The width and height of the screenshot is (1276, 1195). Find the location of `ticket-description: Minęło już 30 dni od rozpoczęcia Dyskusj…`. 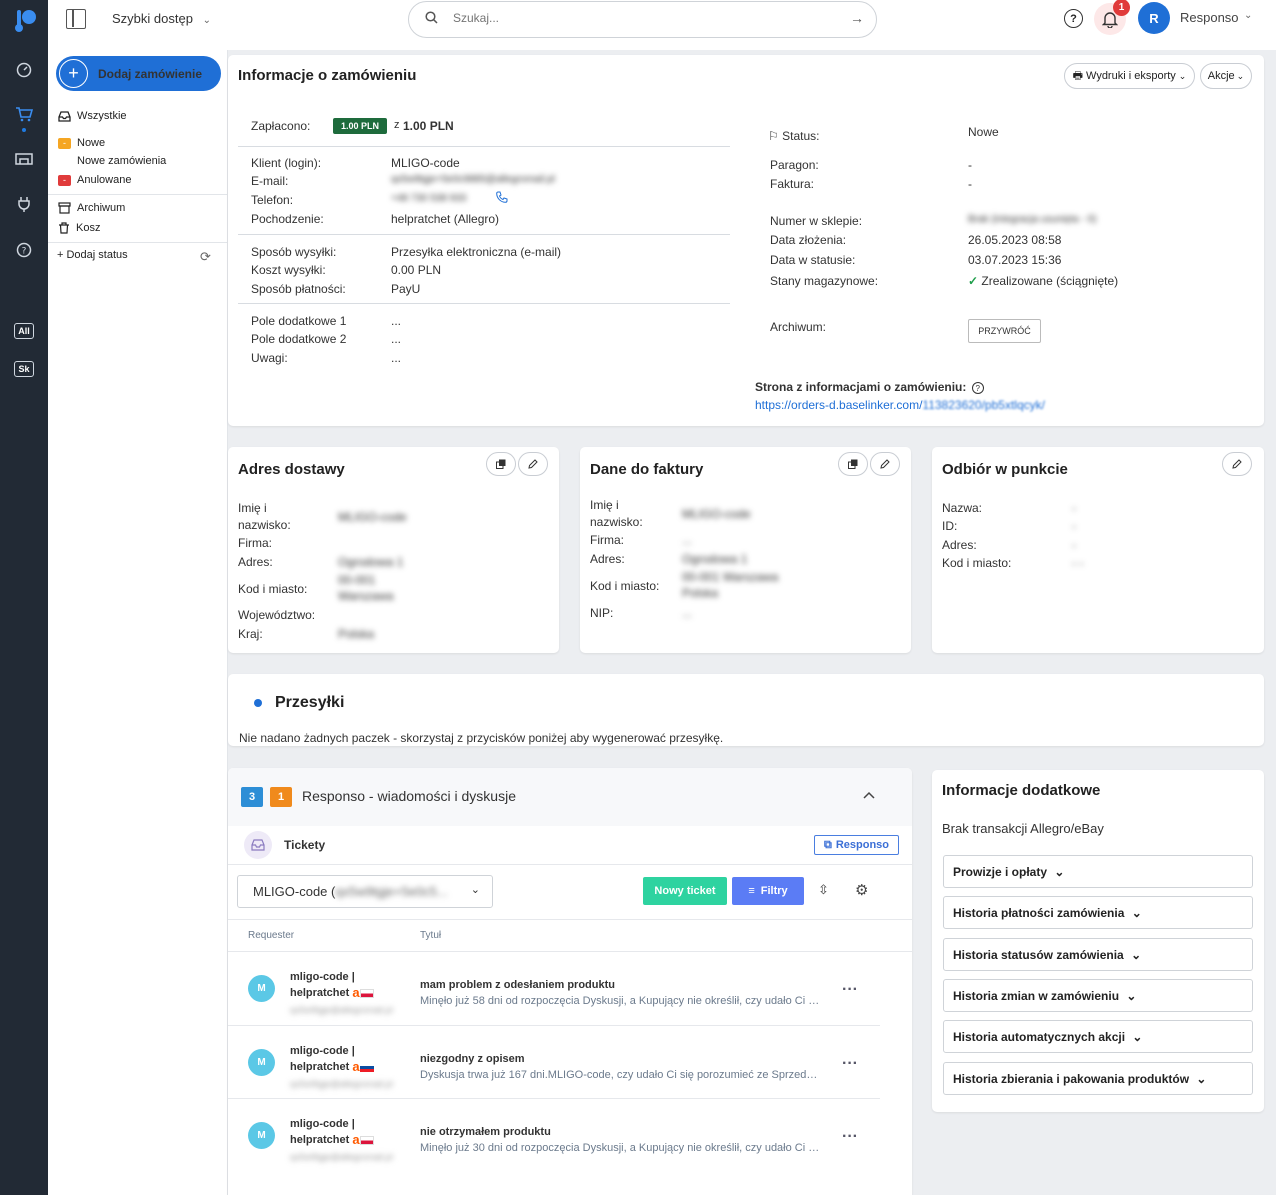

ticket-description: Minęło już 30 dni od rozpoczęcia Dyskusj… is located at coordinates (620, 1148).